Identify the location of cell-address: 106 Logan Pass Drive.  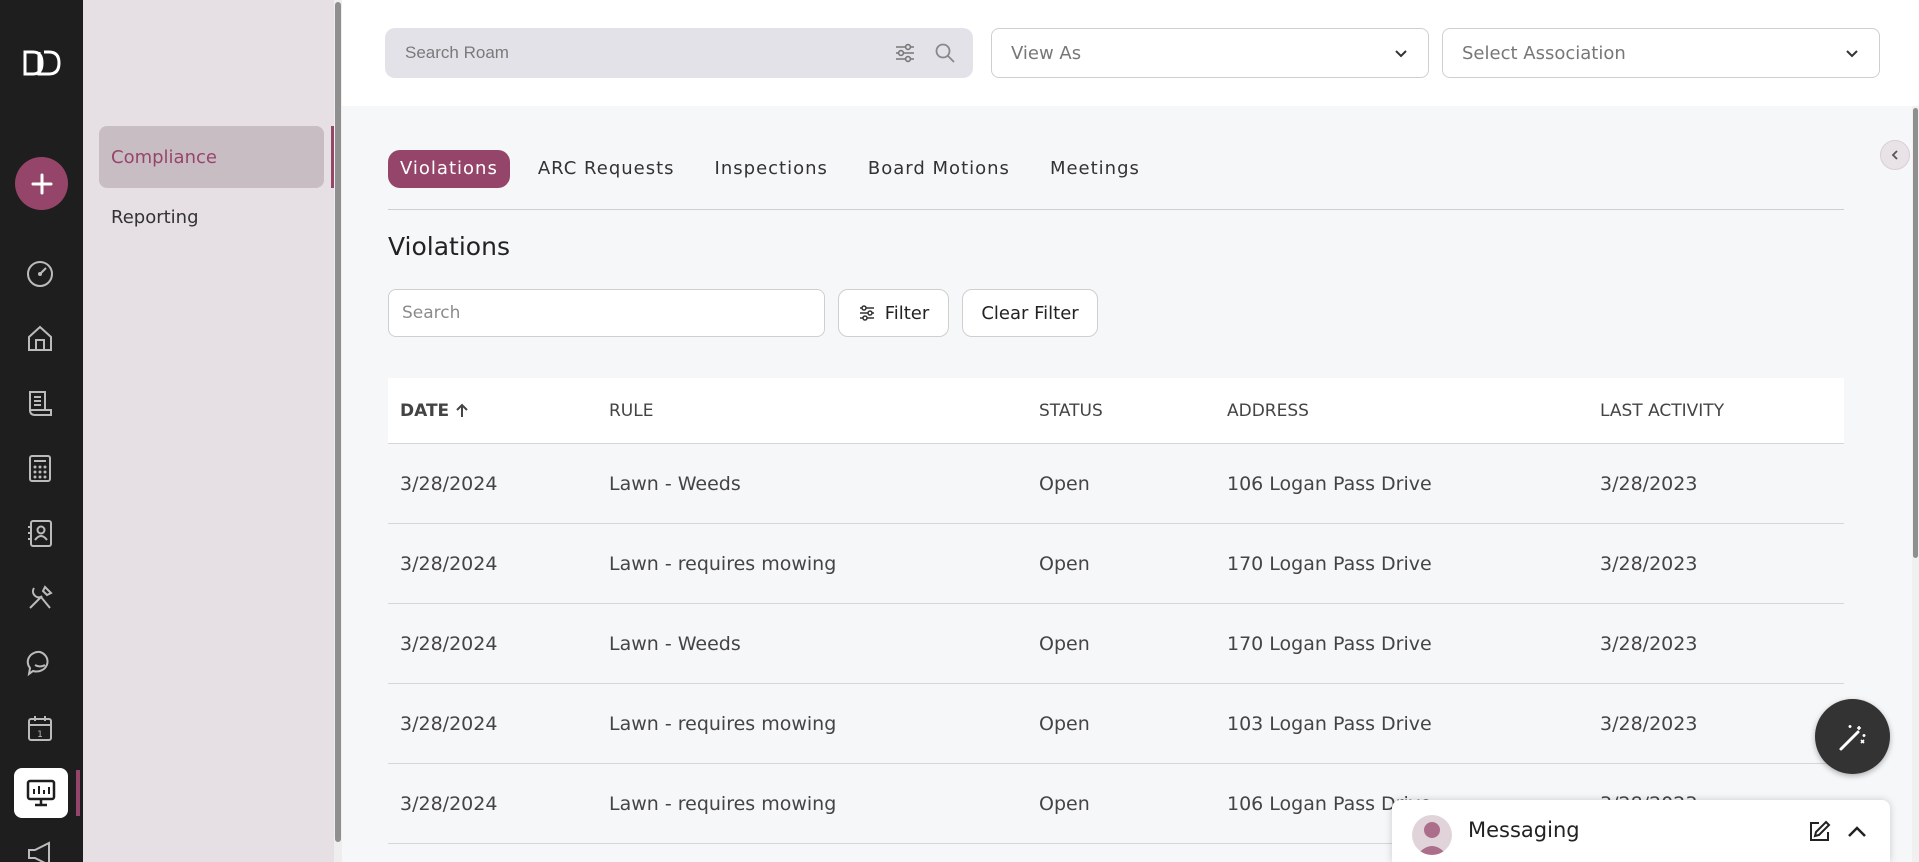
(1329, 483).